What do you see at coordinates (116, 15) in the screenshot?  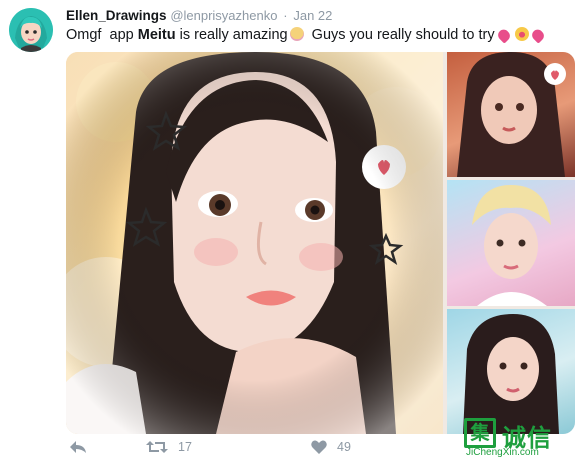 I see `display-name: Ellen_Drawings` at bounding box center [116, 15].